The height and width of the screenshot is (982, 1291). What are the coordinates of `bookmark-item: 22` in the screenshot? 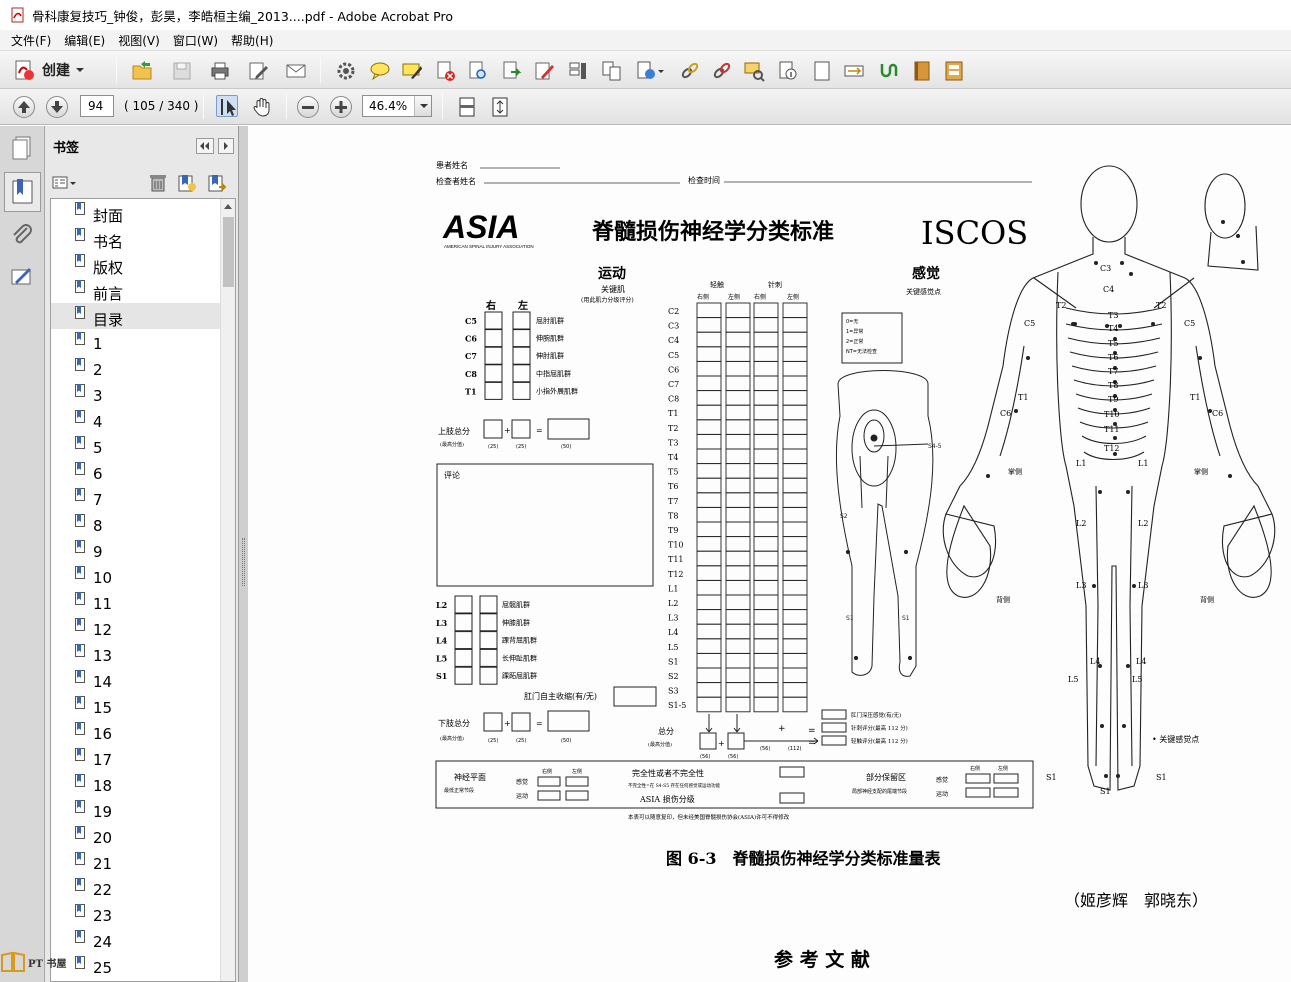 It's located at (143, 888).